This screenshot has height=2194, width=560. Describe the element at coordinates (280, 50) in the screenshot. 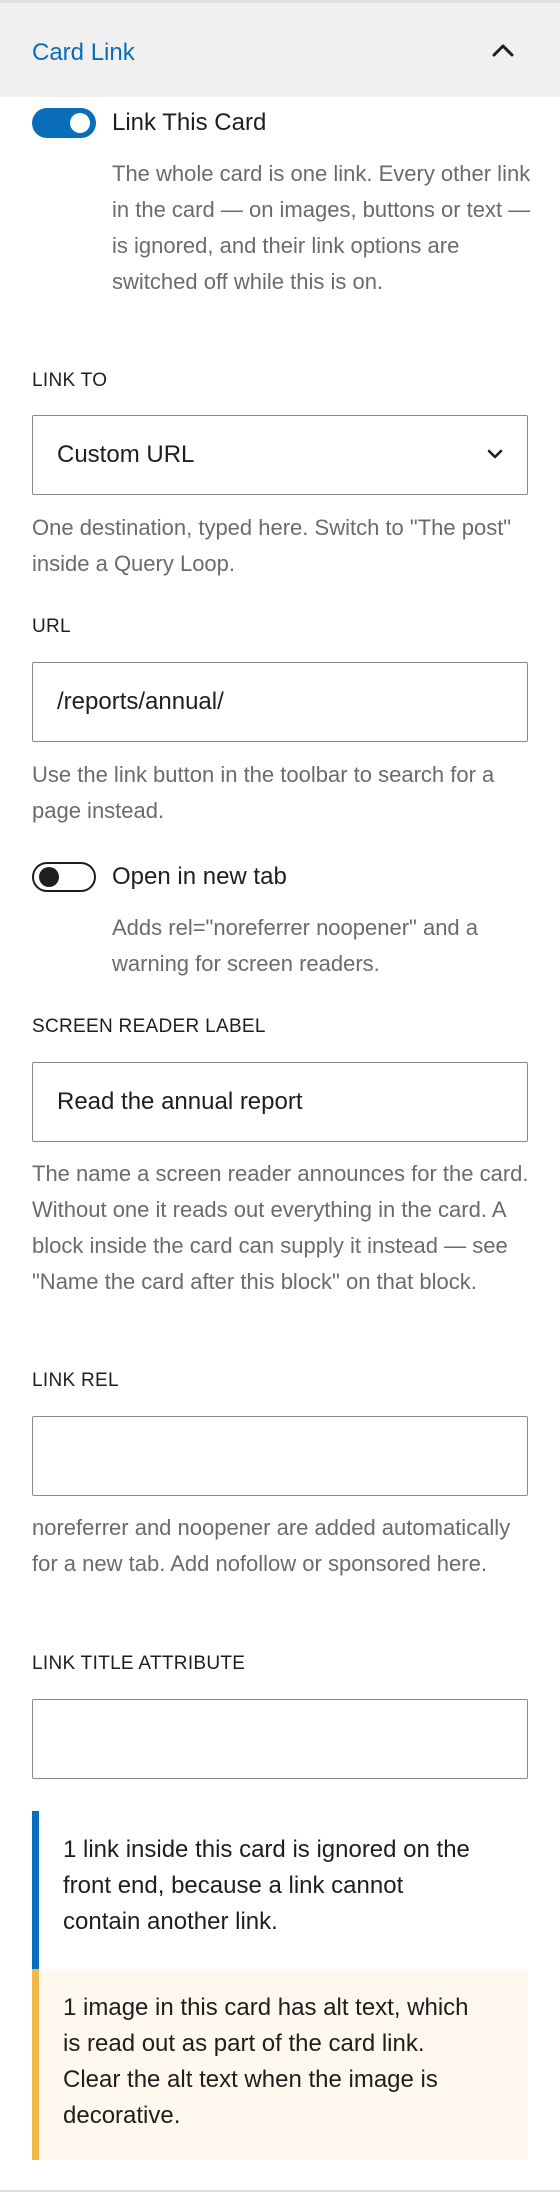

I see `panel-header: Card Link` at that location.